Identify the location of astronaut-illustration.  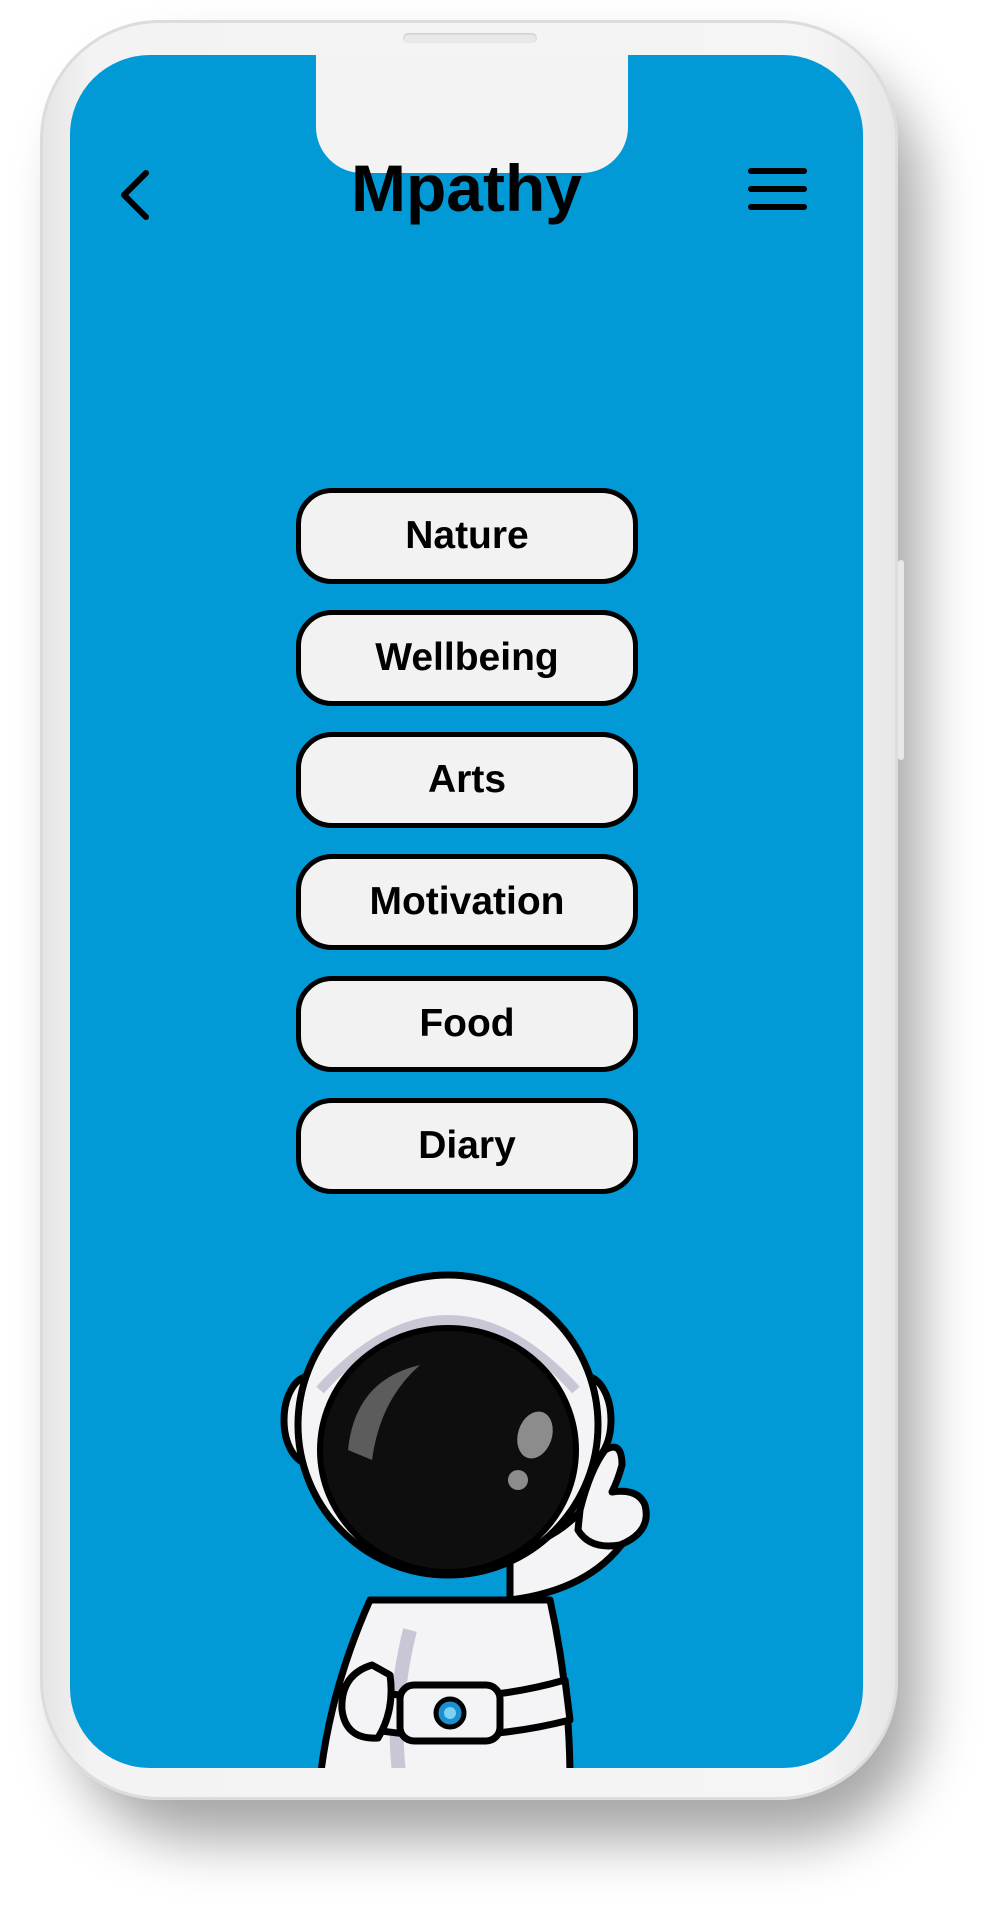
(470, 1519).